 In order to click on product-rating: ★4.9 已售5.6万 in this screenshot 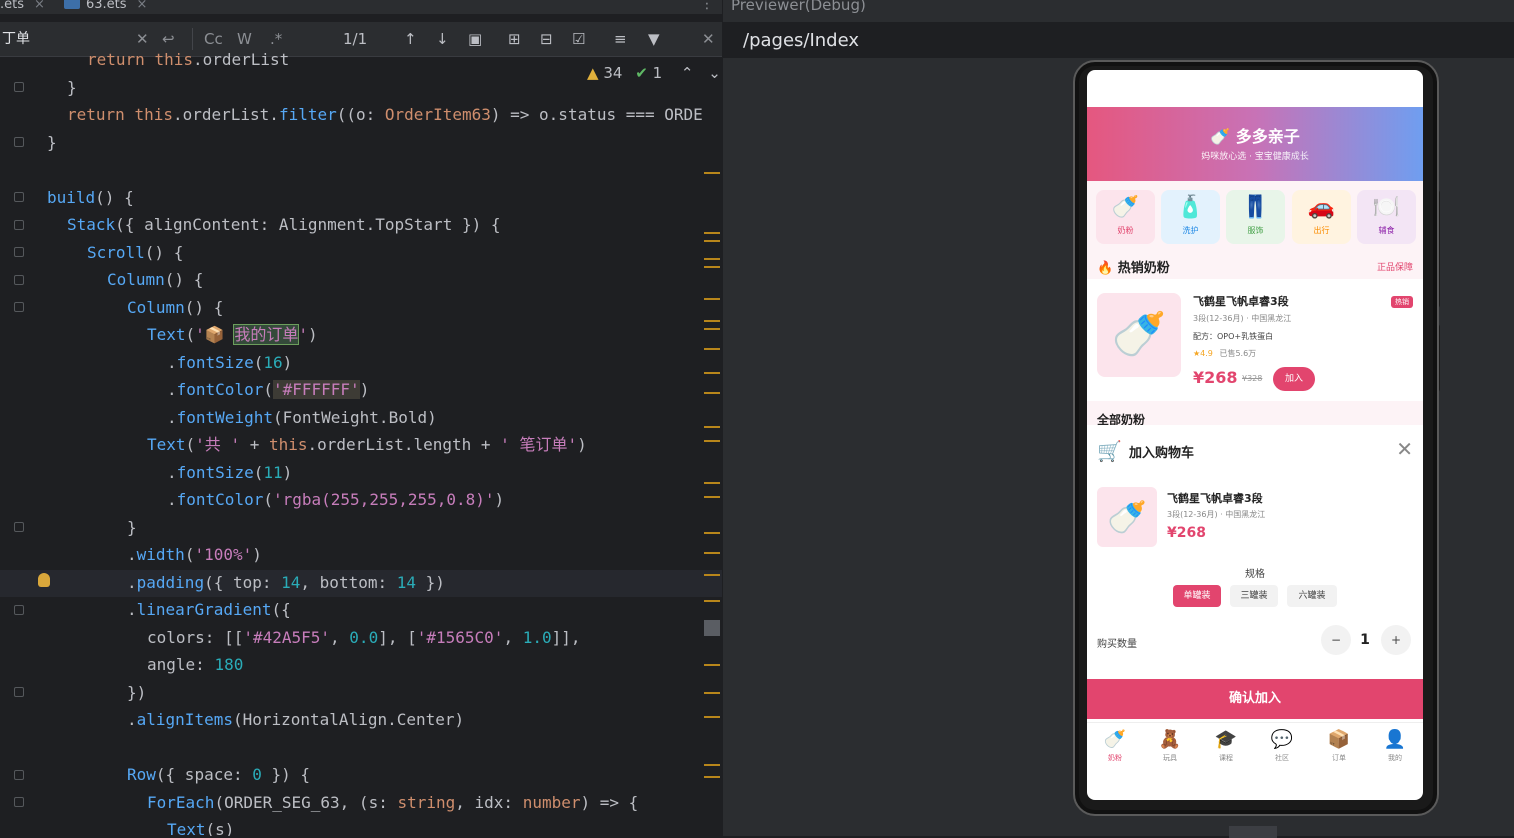, I will do `click(1224, 353)`.